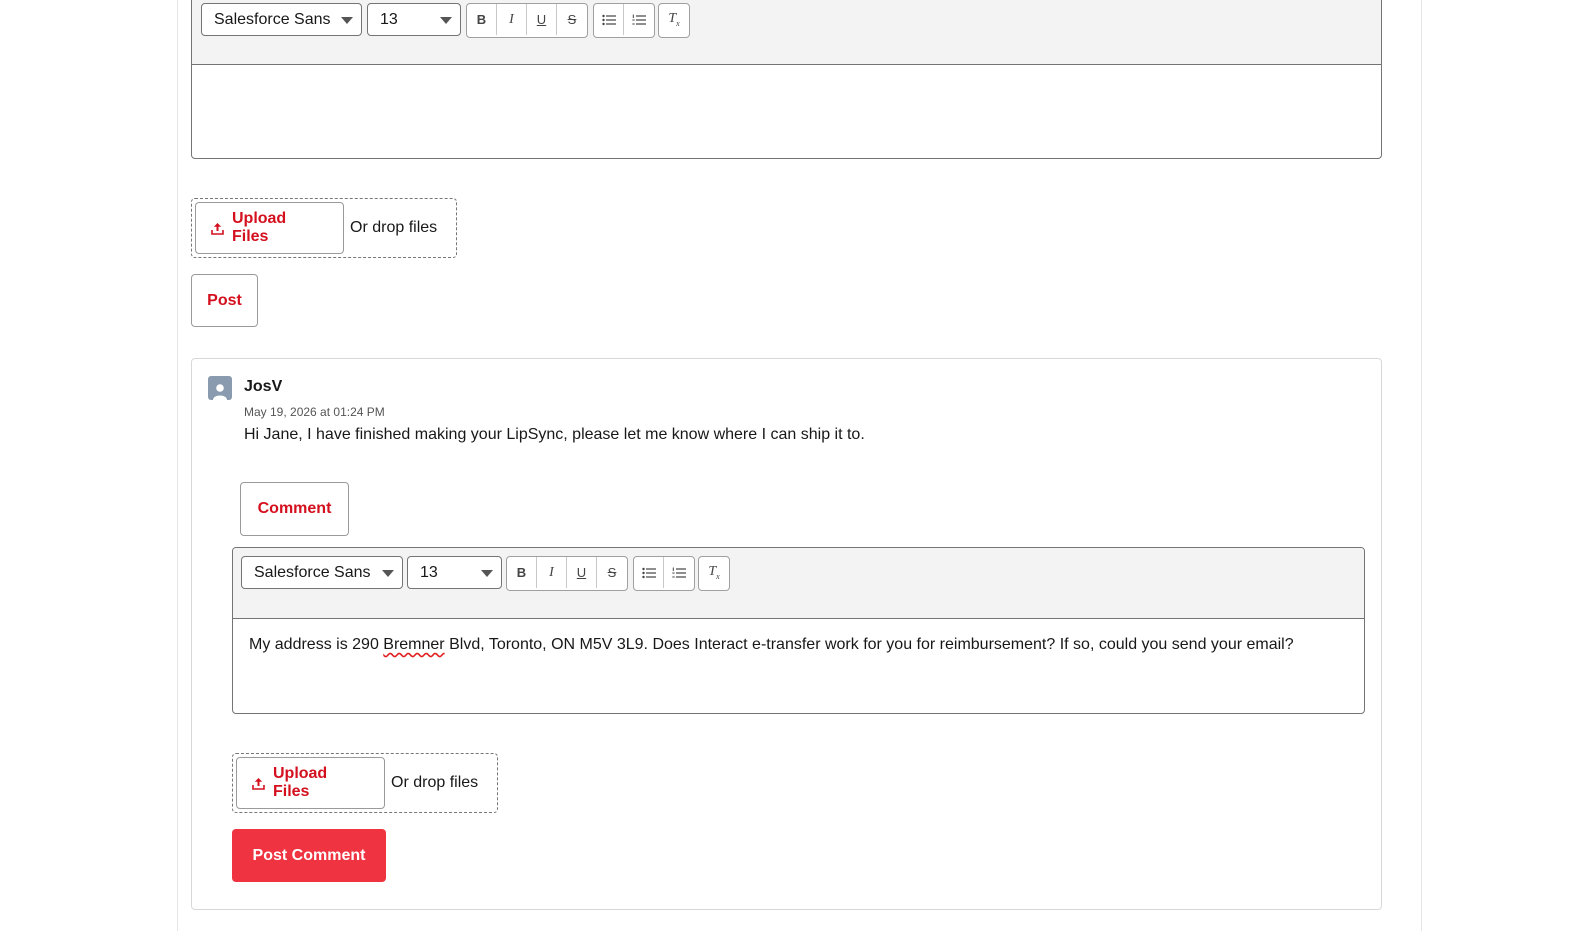 Image resolution: width=1589 pixels, height=931 pixels. I want to click on comment-author: JosV, so click(263, 387).